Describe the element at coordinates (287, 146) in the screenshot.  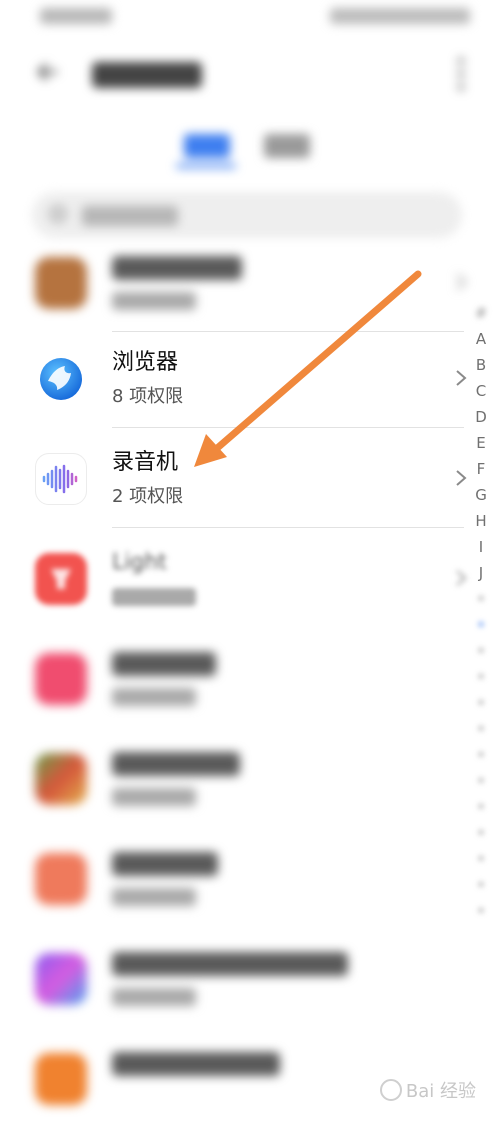
I see `tab-permissions` at that location.